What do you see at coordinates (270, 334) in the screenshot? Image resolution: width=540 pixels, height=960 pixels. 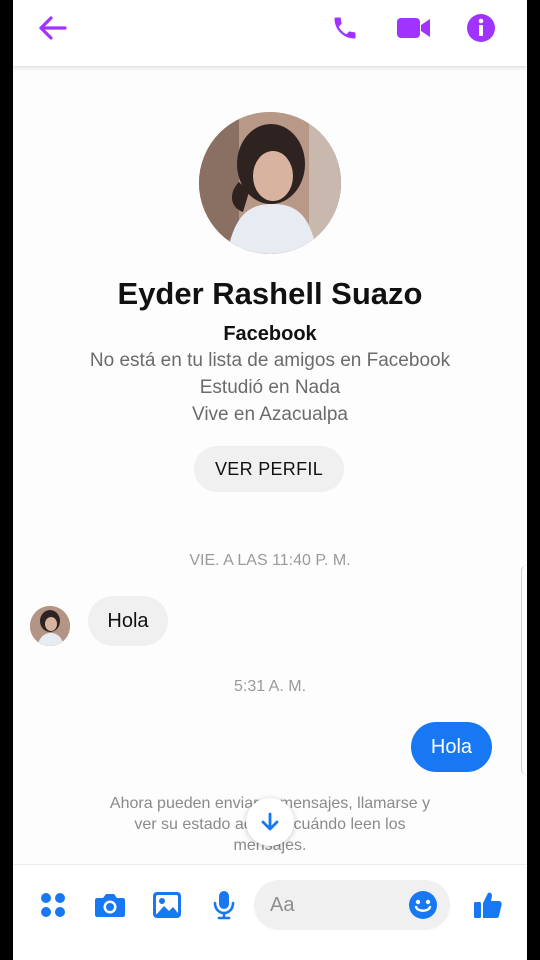 I see `contact-source: Facebook` at bounding box center [270, 334].